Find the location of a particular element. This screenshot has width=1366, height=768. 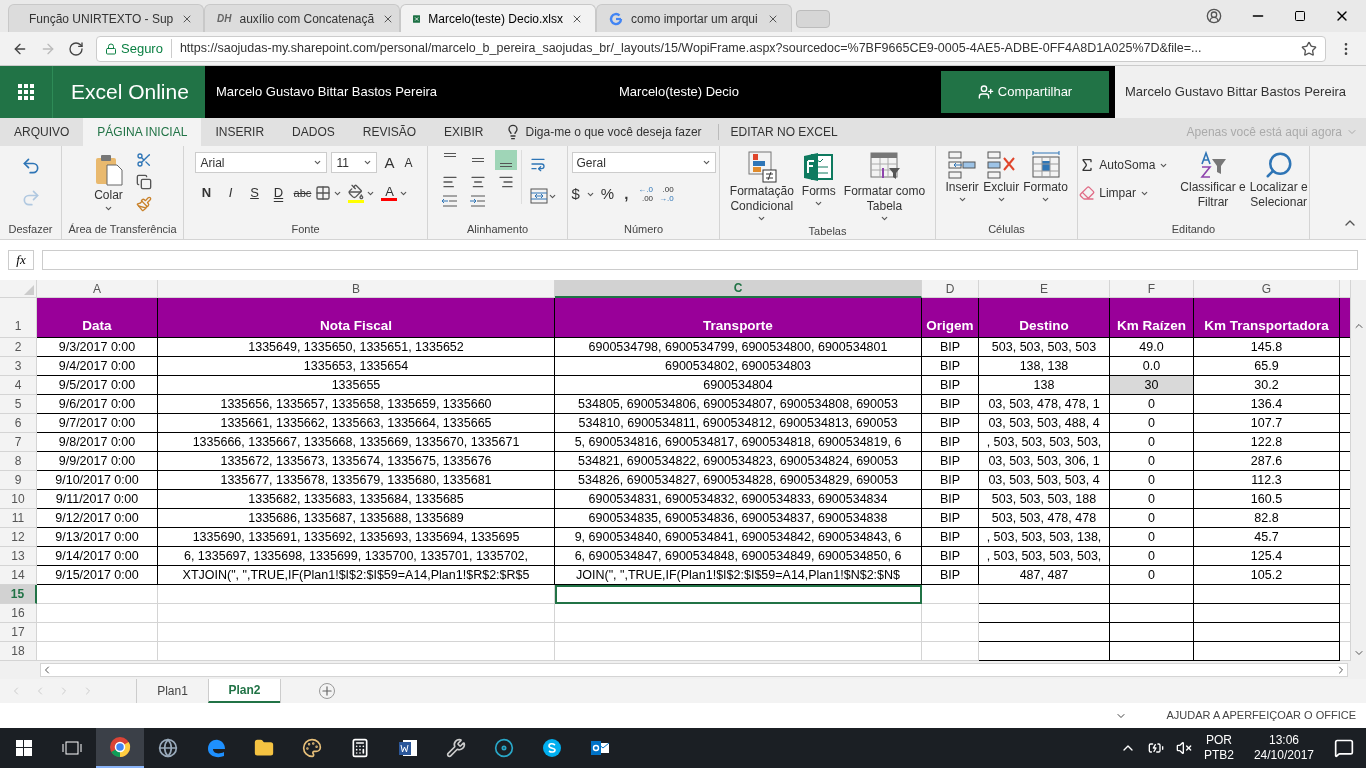

row-header: 17 is located at coordinates (18, 632).